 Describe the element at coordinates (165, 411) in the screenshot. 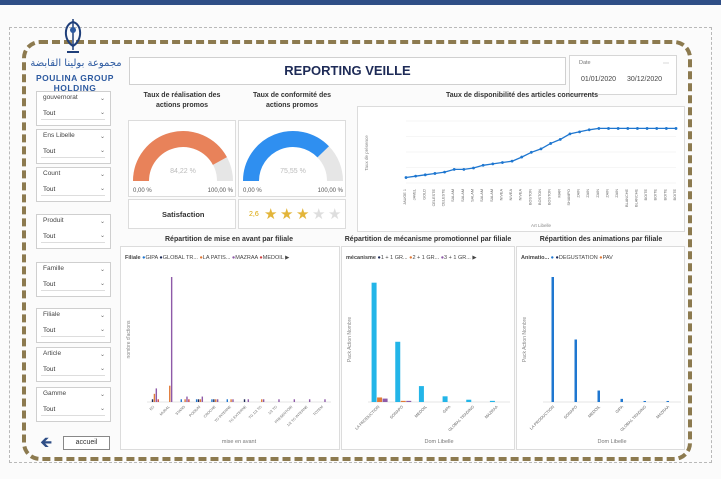

I see `x-tick-label: MURAL` at that location.